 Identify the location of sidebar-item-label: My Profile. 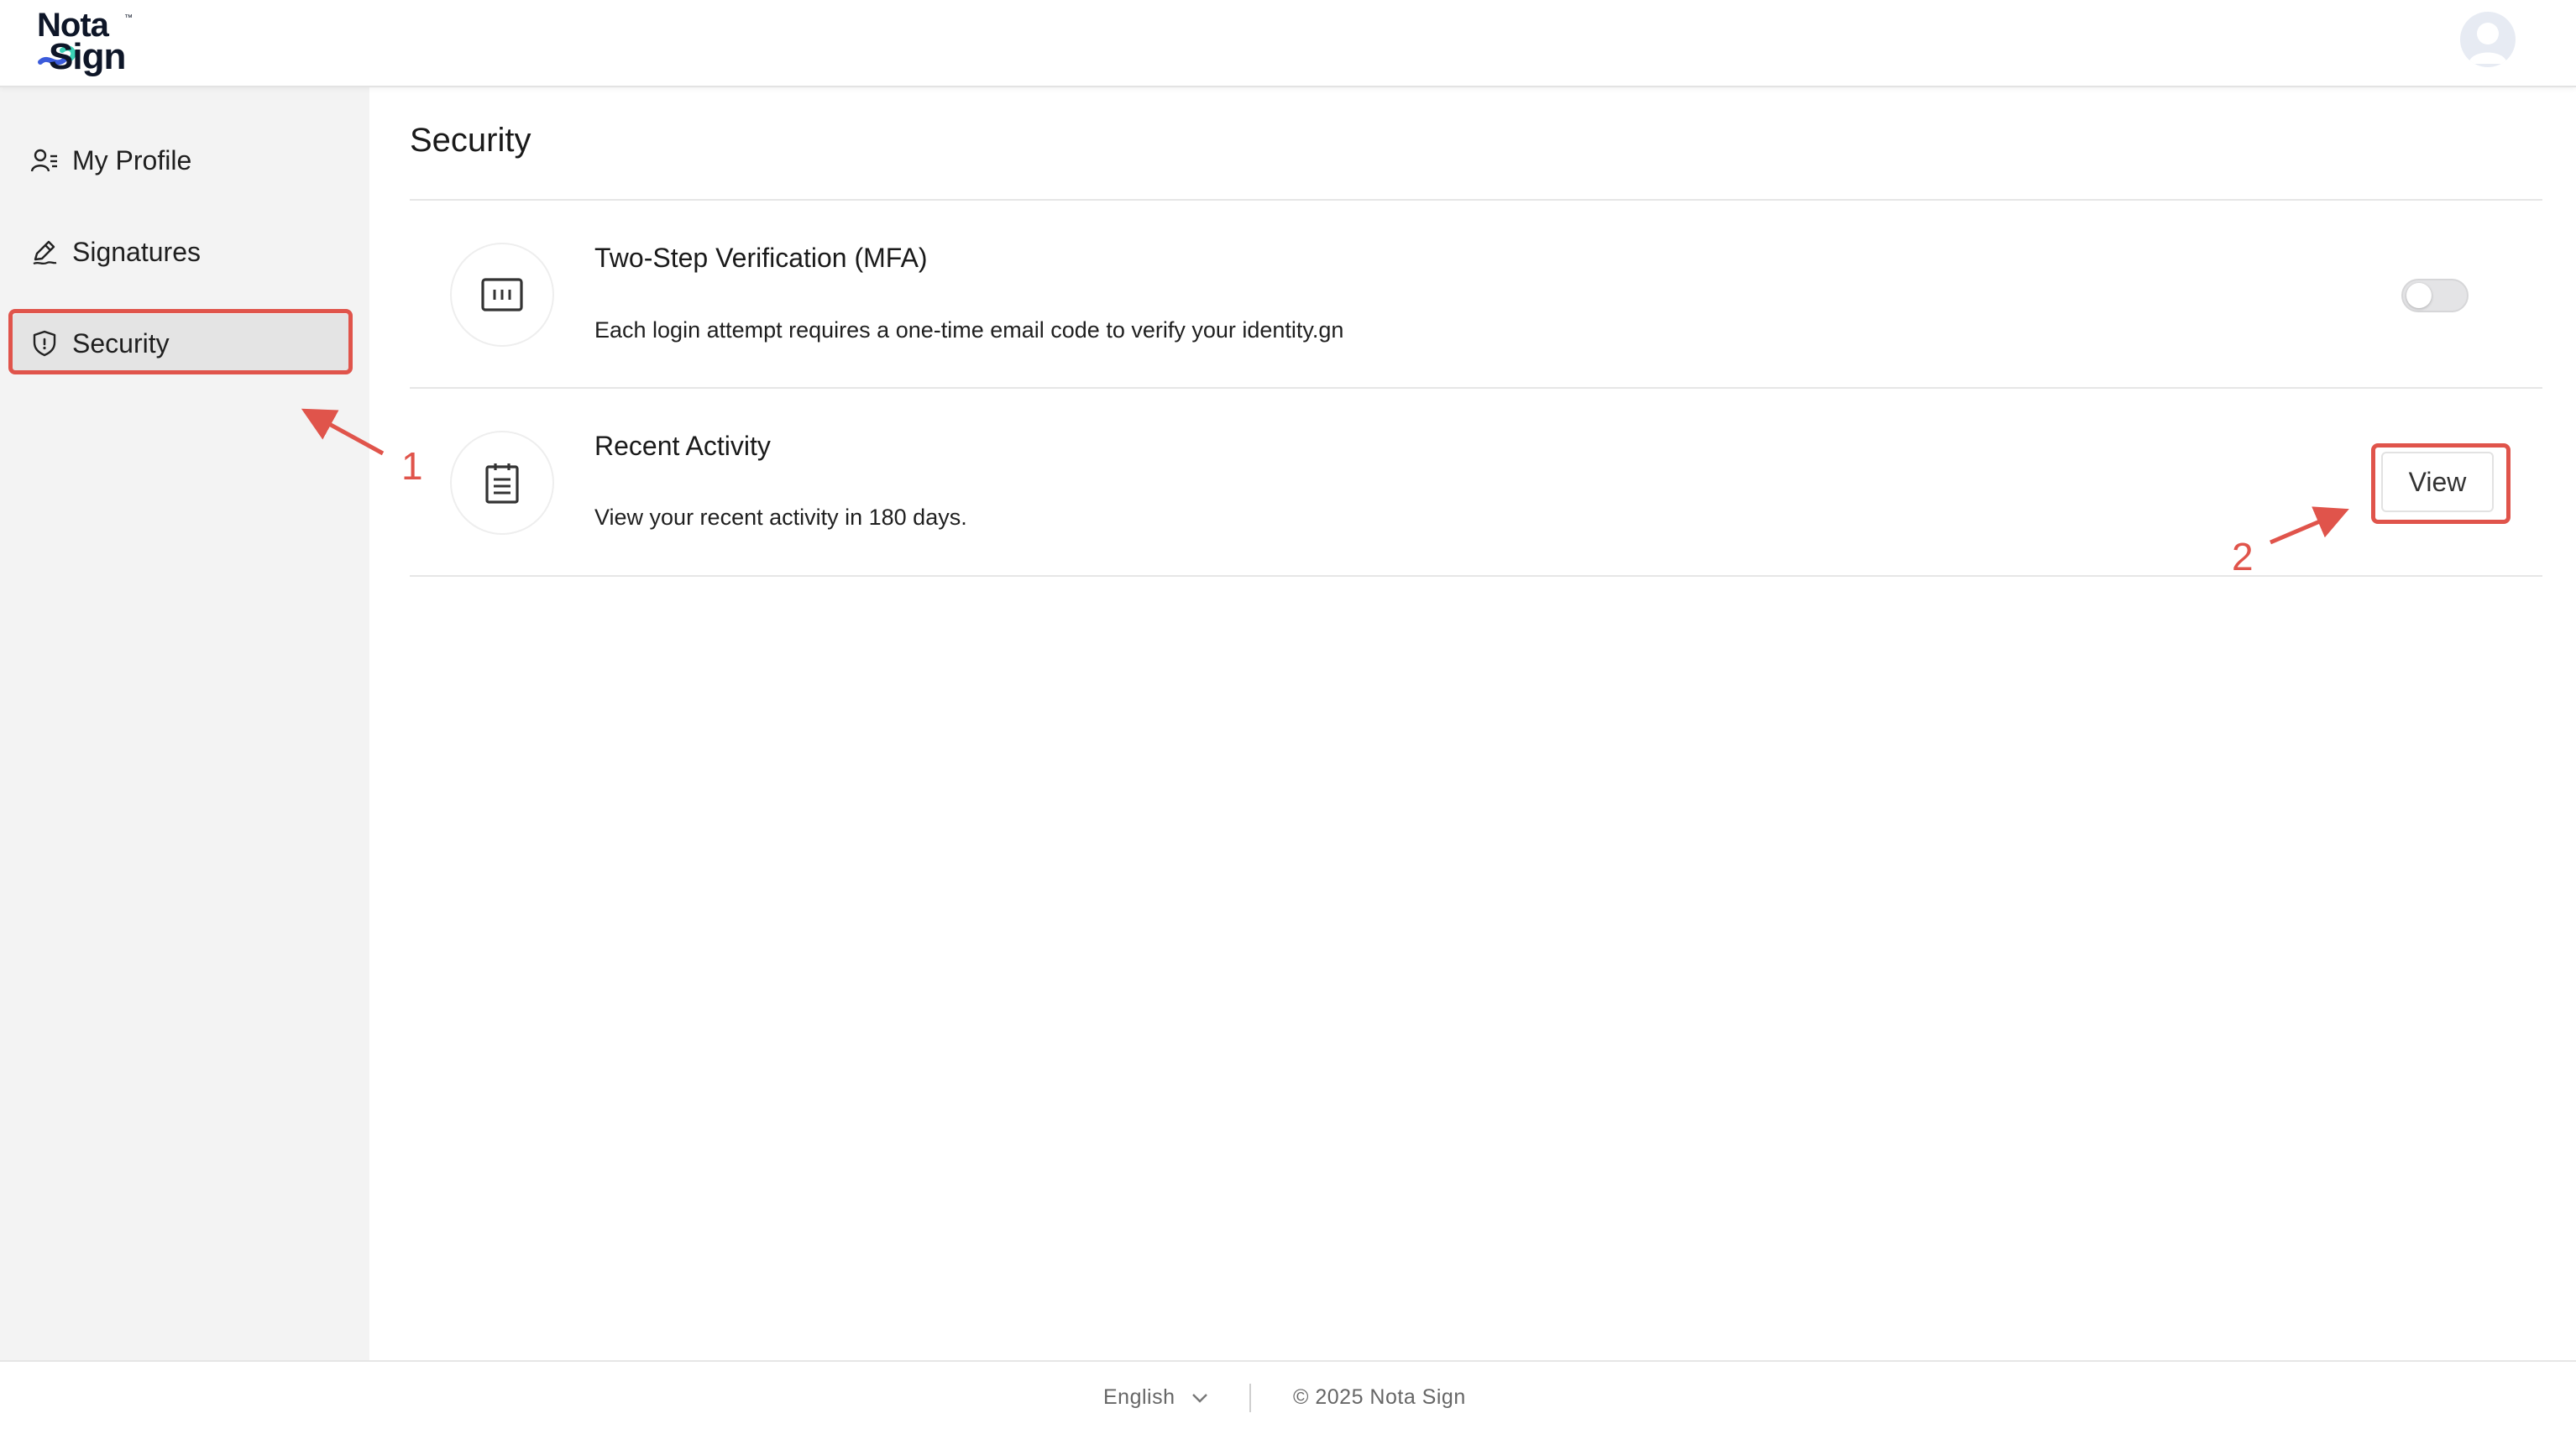
(132, 159).